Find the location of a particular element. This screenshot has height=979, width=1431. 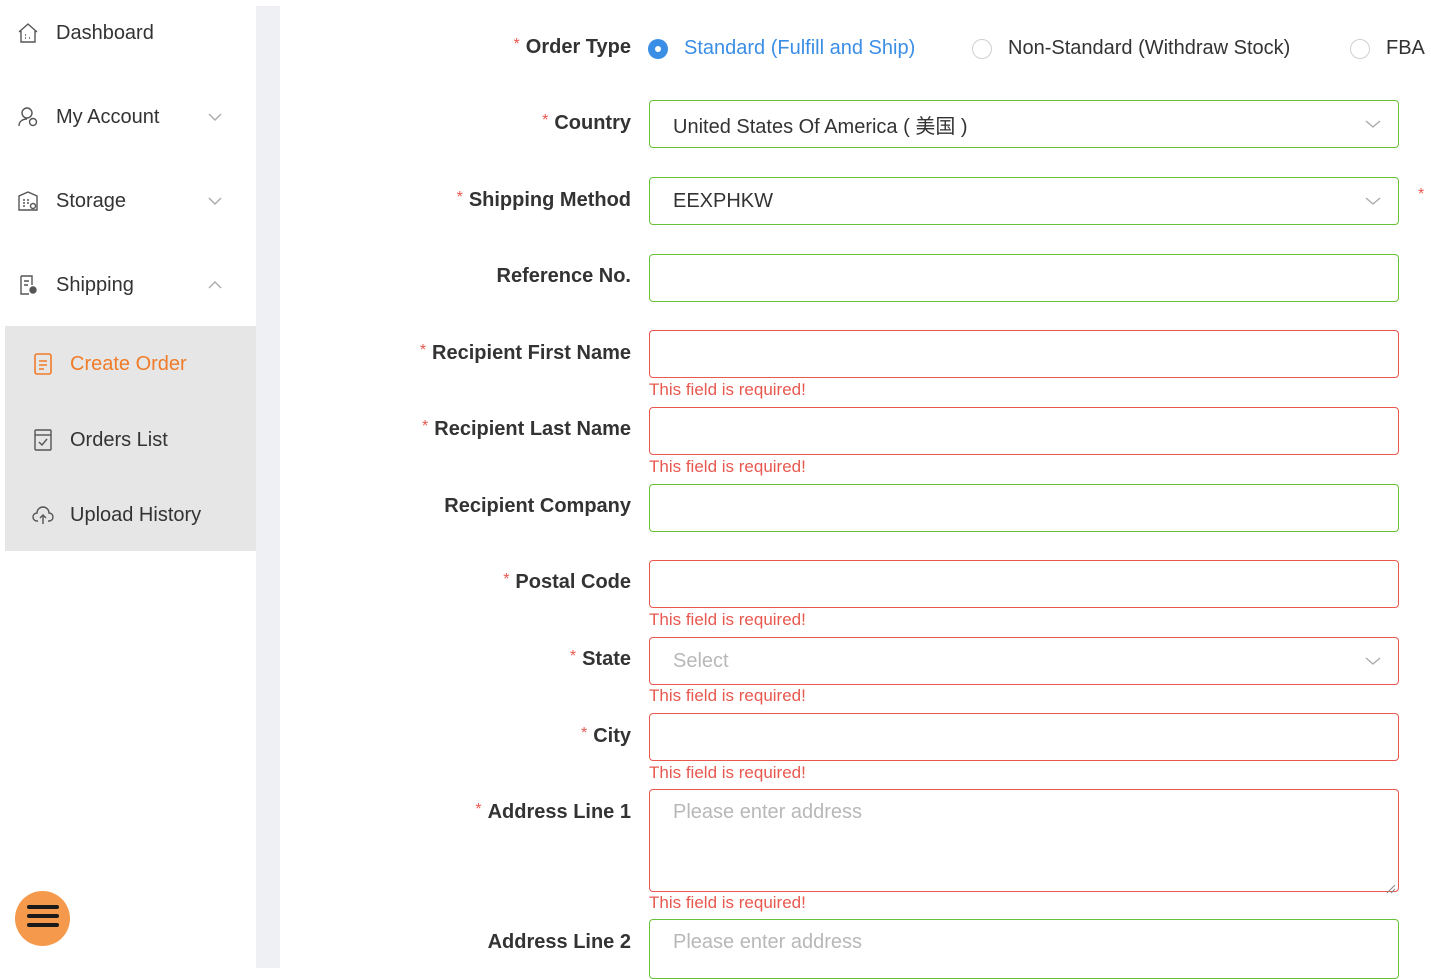

postal-code-input is located at coordinates (1024, 584).